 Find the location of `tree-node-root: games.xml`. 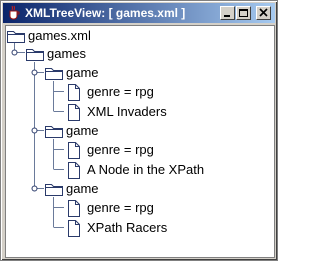

tree-node-root: games.xml is located at coordinates (67, 36).